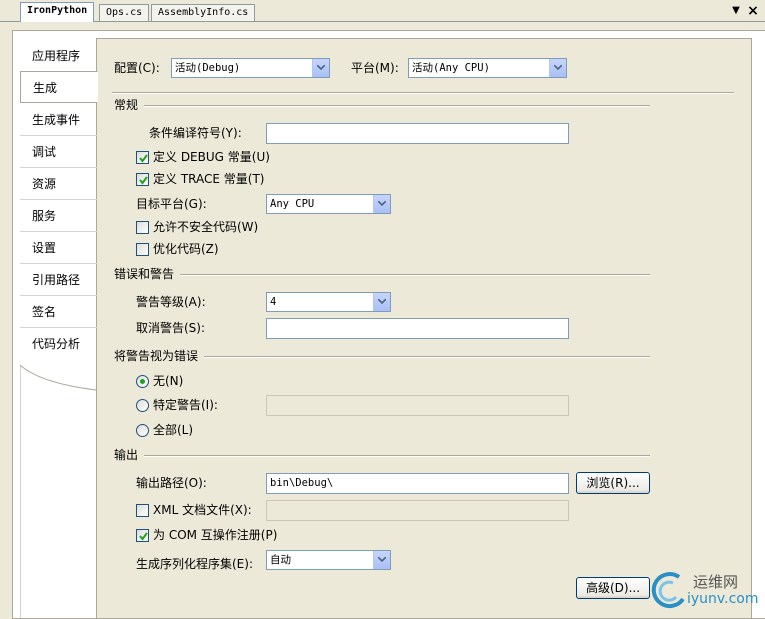 The image size is (765, 619). Describe the element at coordinates (129, 455) in the screenshot. I see `section-title-output: 输出` at that location.